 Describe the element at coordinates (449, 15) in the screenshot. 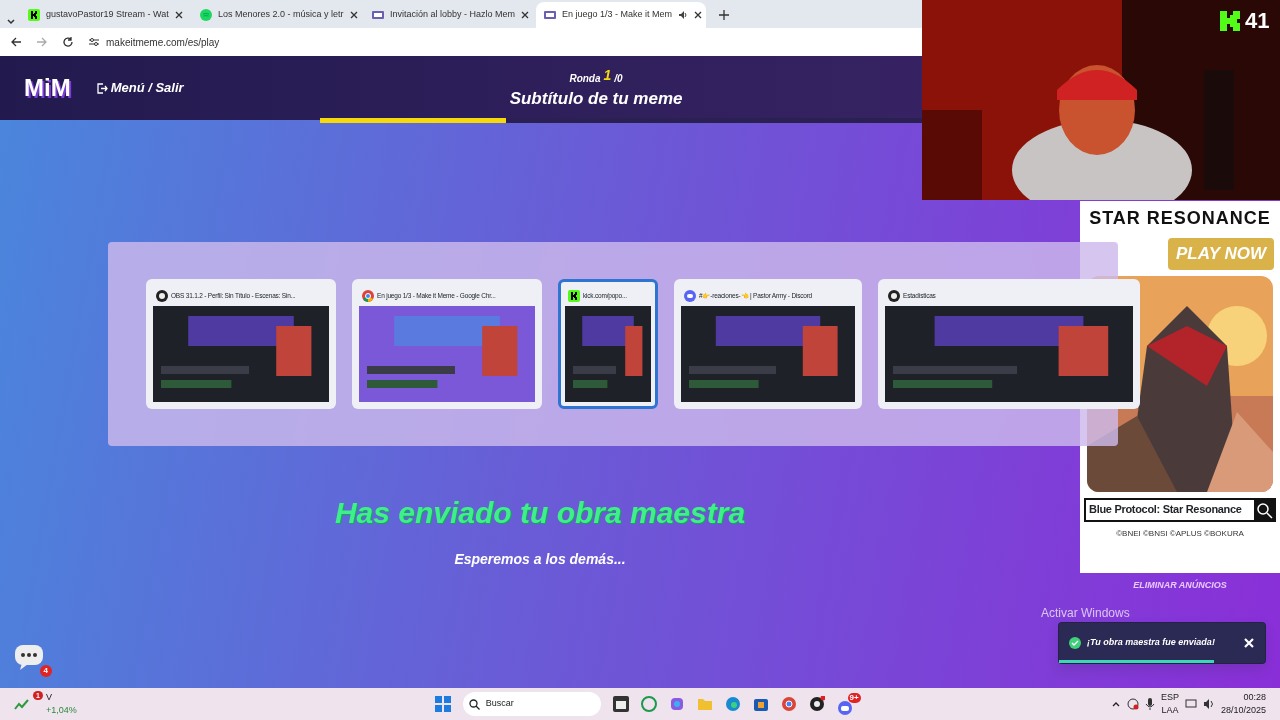

I see `browser-tab: Invitación al lobby - Hazlo Mem` at that location.